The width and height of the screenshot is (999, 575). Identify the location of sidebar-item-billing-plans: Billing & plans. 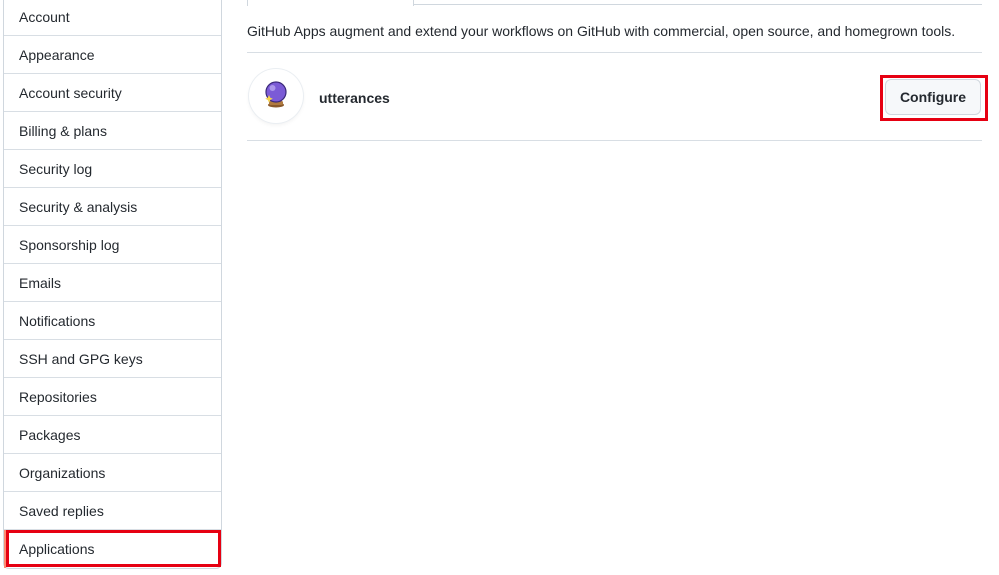
(112, 131).